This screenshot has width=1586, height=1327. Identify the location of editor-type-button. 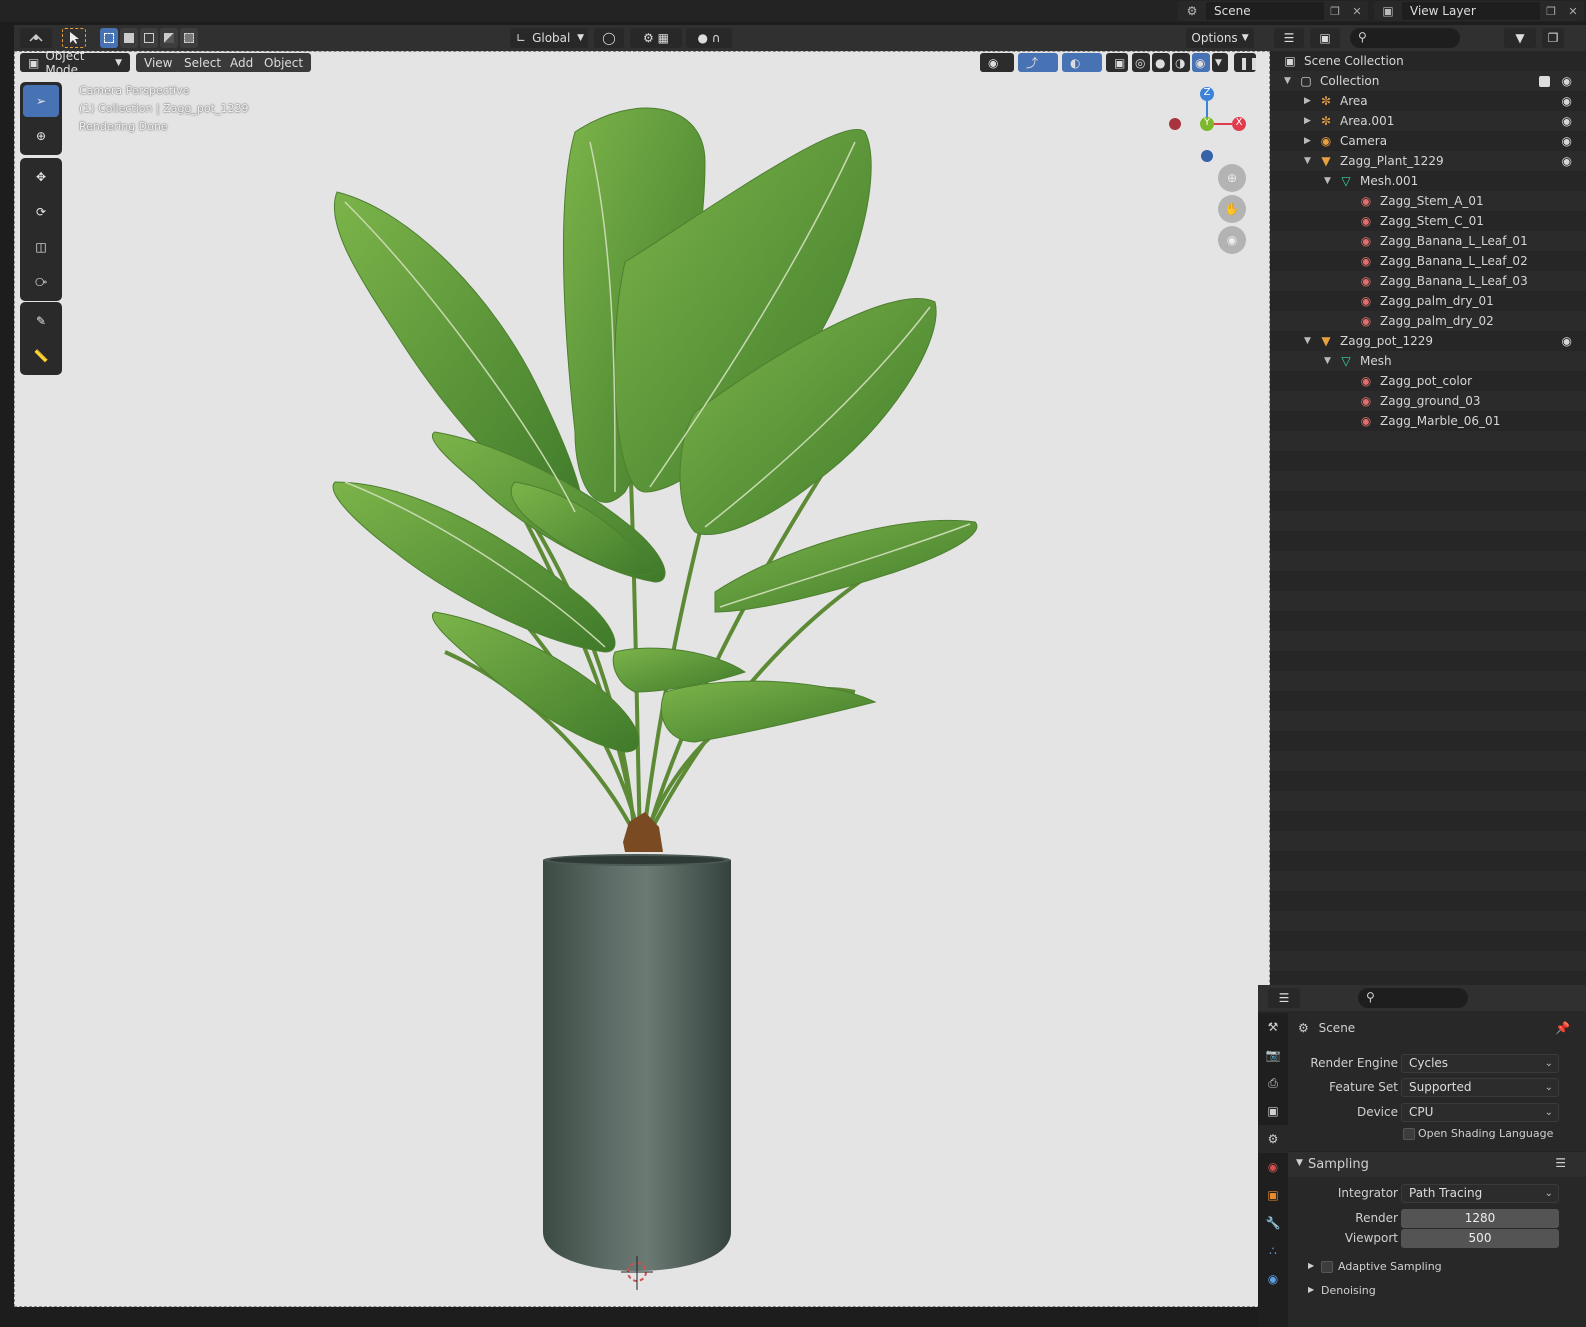
(36, 38).